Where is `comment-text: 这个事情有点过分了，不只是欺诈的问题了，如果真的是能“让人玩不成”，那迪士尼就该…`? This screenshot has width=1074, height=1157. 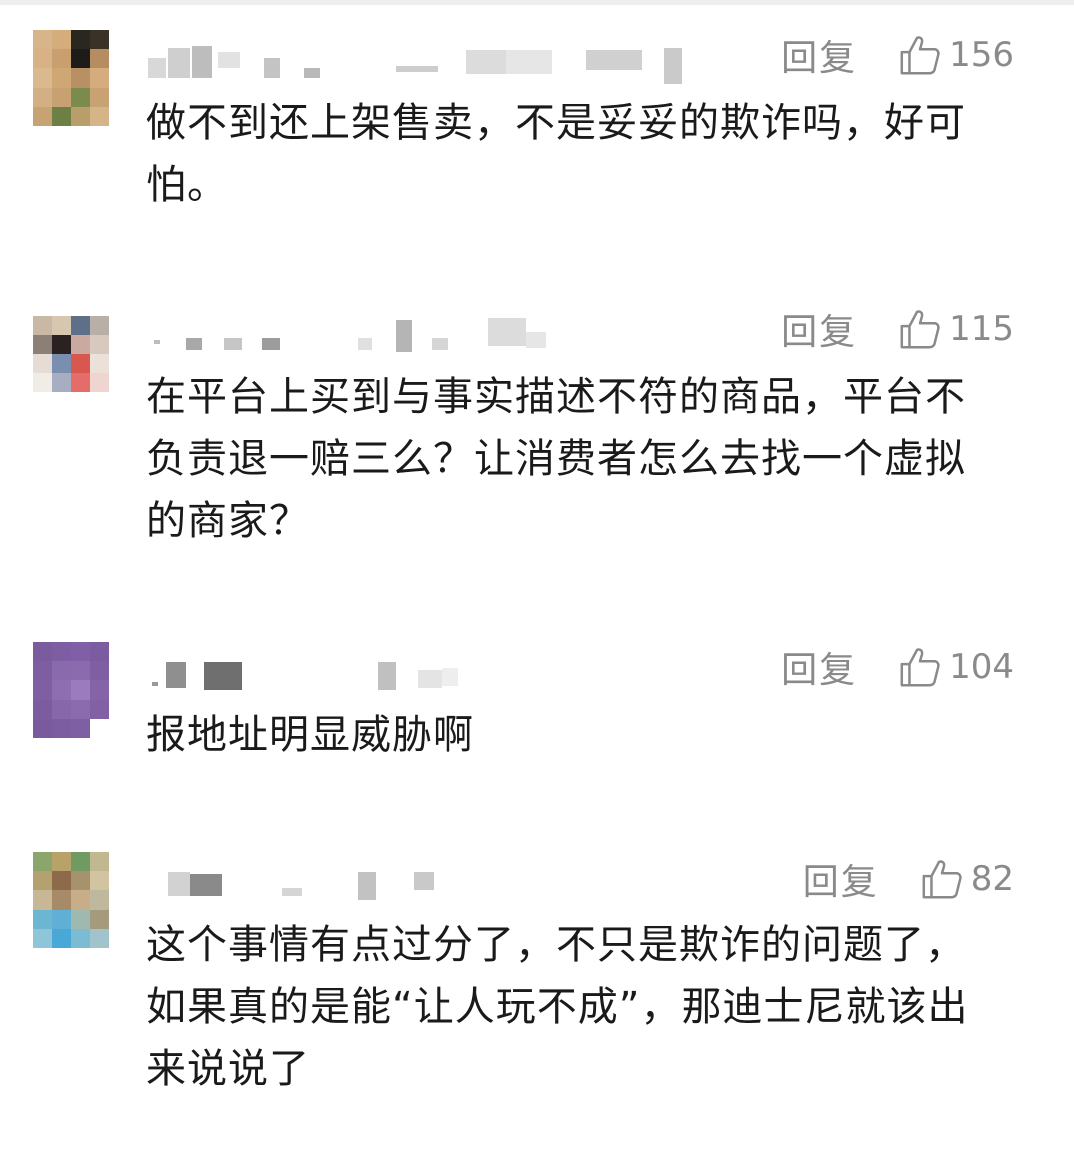
comment-text: 这个事情有点过分了，不只是欺诈的问题了，如果真的是能“让人玩不成”，那迪士尼就该… is located at coordinates (557, 1007).